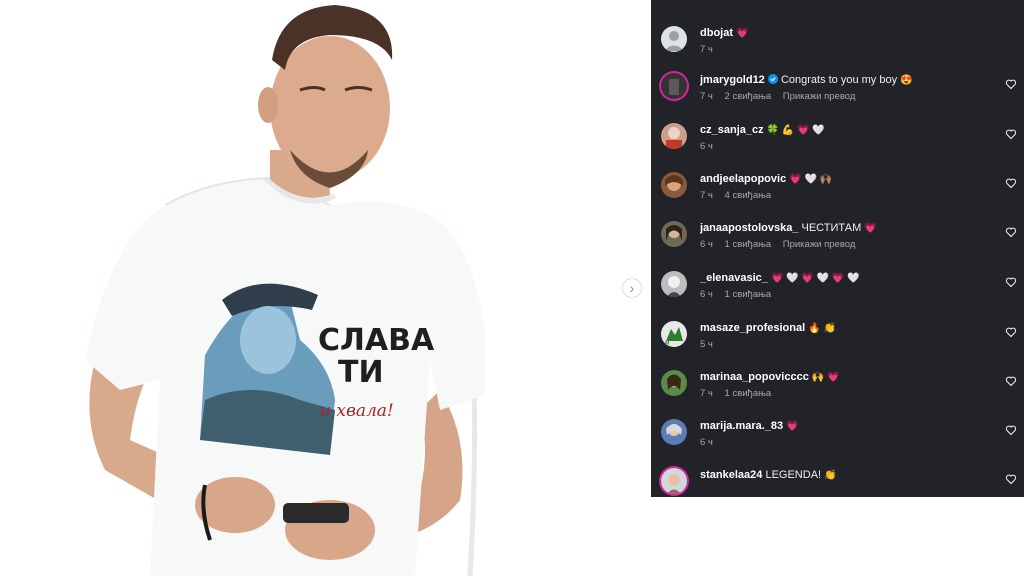  I want to click on comment-emoji: 😍, so click(906, 80).